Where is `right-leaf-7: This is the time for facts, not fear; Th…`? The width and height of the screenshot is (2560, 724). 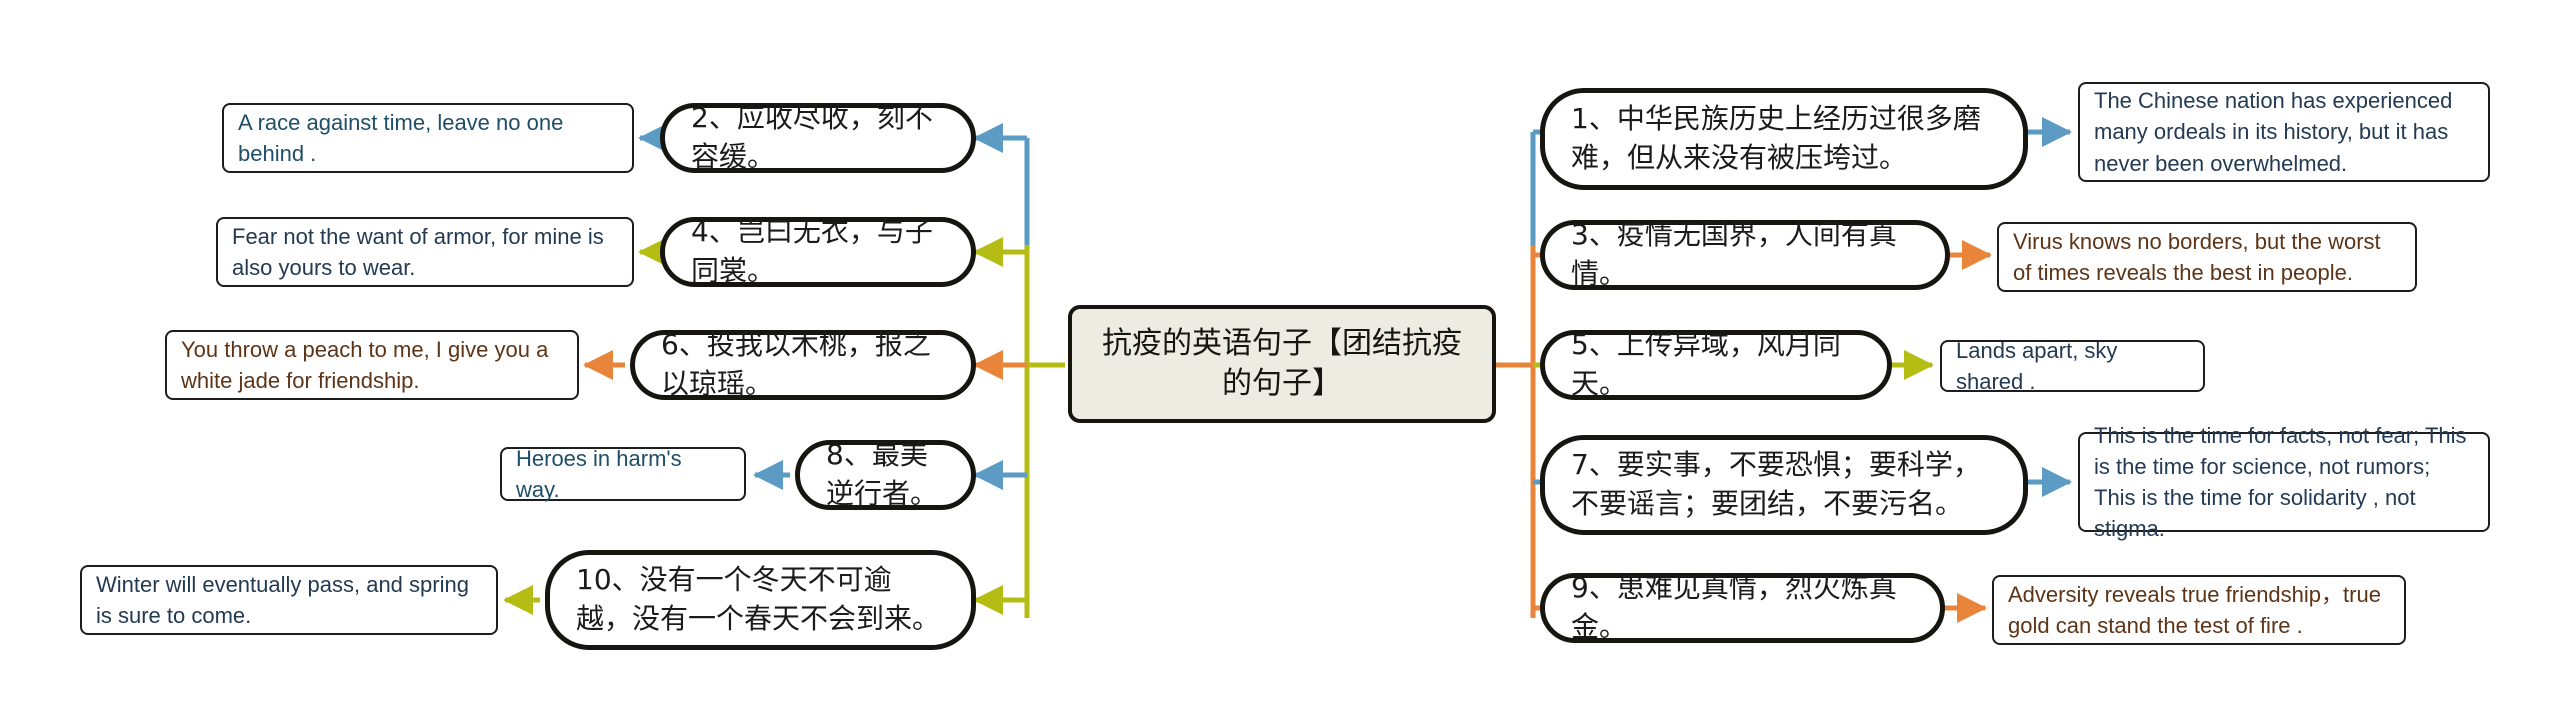
right-leaf-7: This is the time for facts, not fear; Th… is located at coordinates (2284, 482).